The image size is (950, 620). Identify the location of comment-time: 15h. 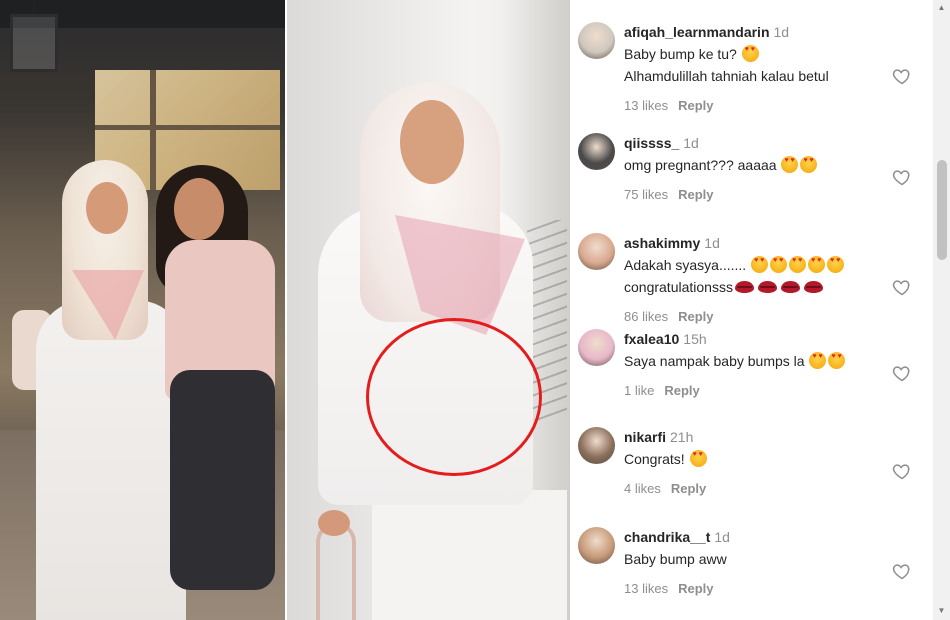
(695, 339).